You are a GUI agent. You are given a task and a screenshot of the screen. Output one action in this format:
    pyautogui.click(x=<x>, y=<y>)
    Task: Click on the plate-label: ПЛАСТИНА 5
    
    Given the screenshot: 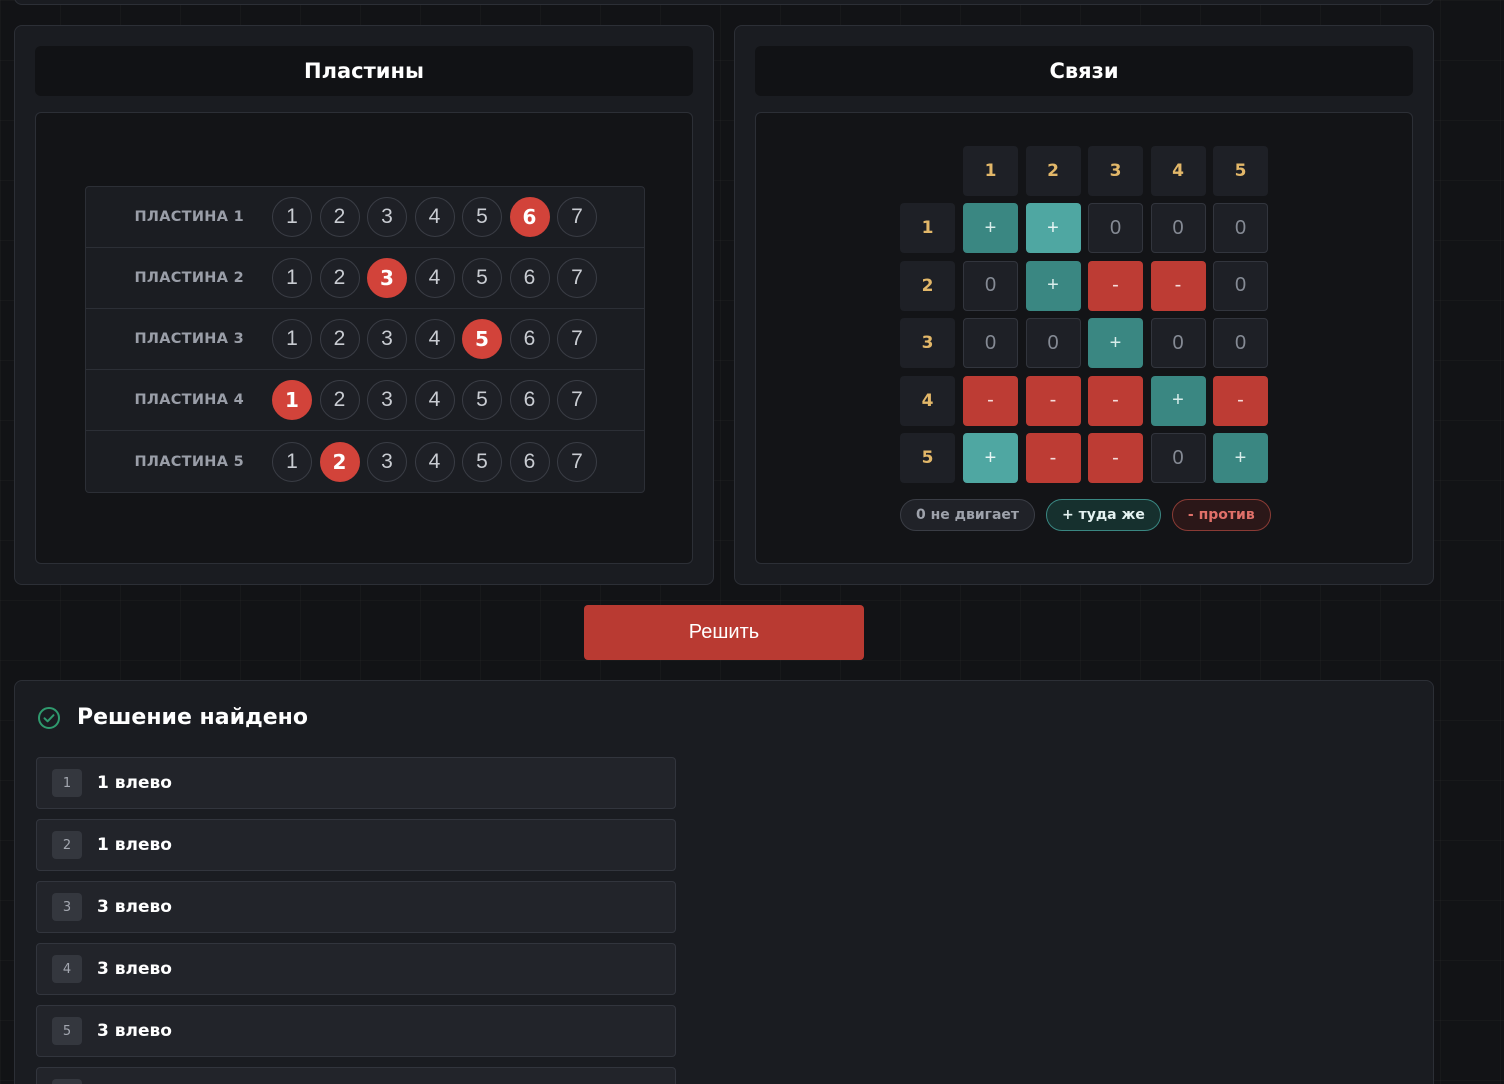 What is the action you would take?
    pyautogui.click(x=189, y=461)
    